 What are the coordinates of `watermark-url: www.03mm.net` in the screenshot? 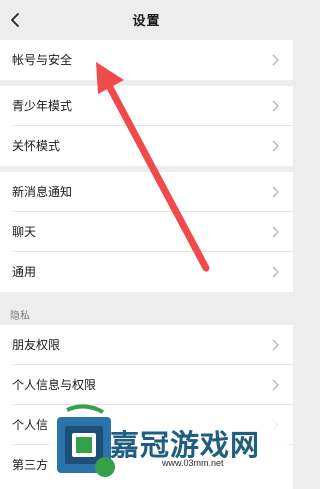 It's located at (193, 463).